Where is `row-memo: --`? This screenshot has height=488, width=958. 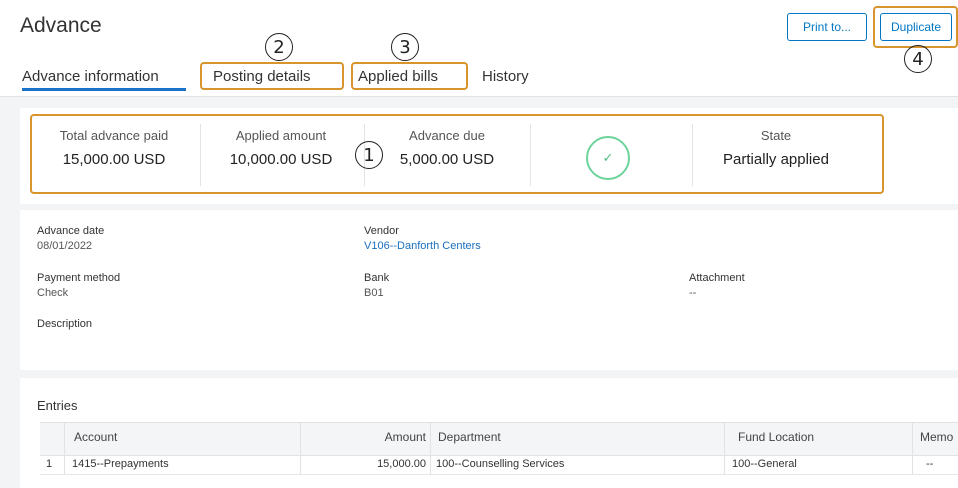 row-memo: -- is located at coordinates (930, 464).